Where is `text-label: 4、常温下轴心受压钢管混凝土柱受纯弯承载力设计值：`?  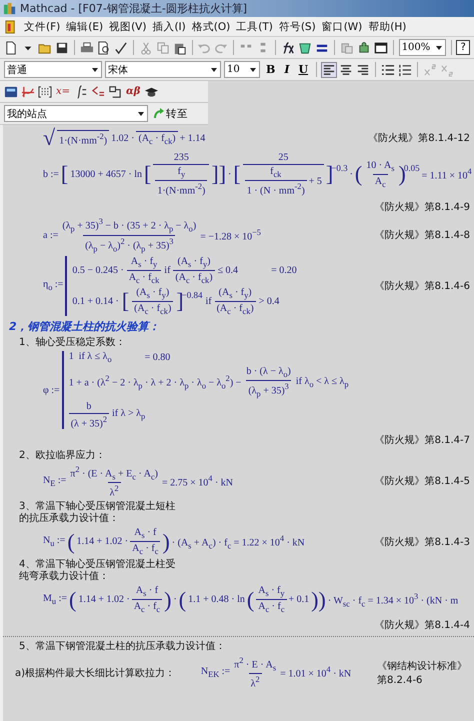 text-label: 4、常温下轴心受压钢管混凝土柱受纯弯承载力设计值： is located at coordinates (97, 570).